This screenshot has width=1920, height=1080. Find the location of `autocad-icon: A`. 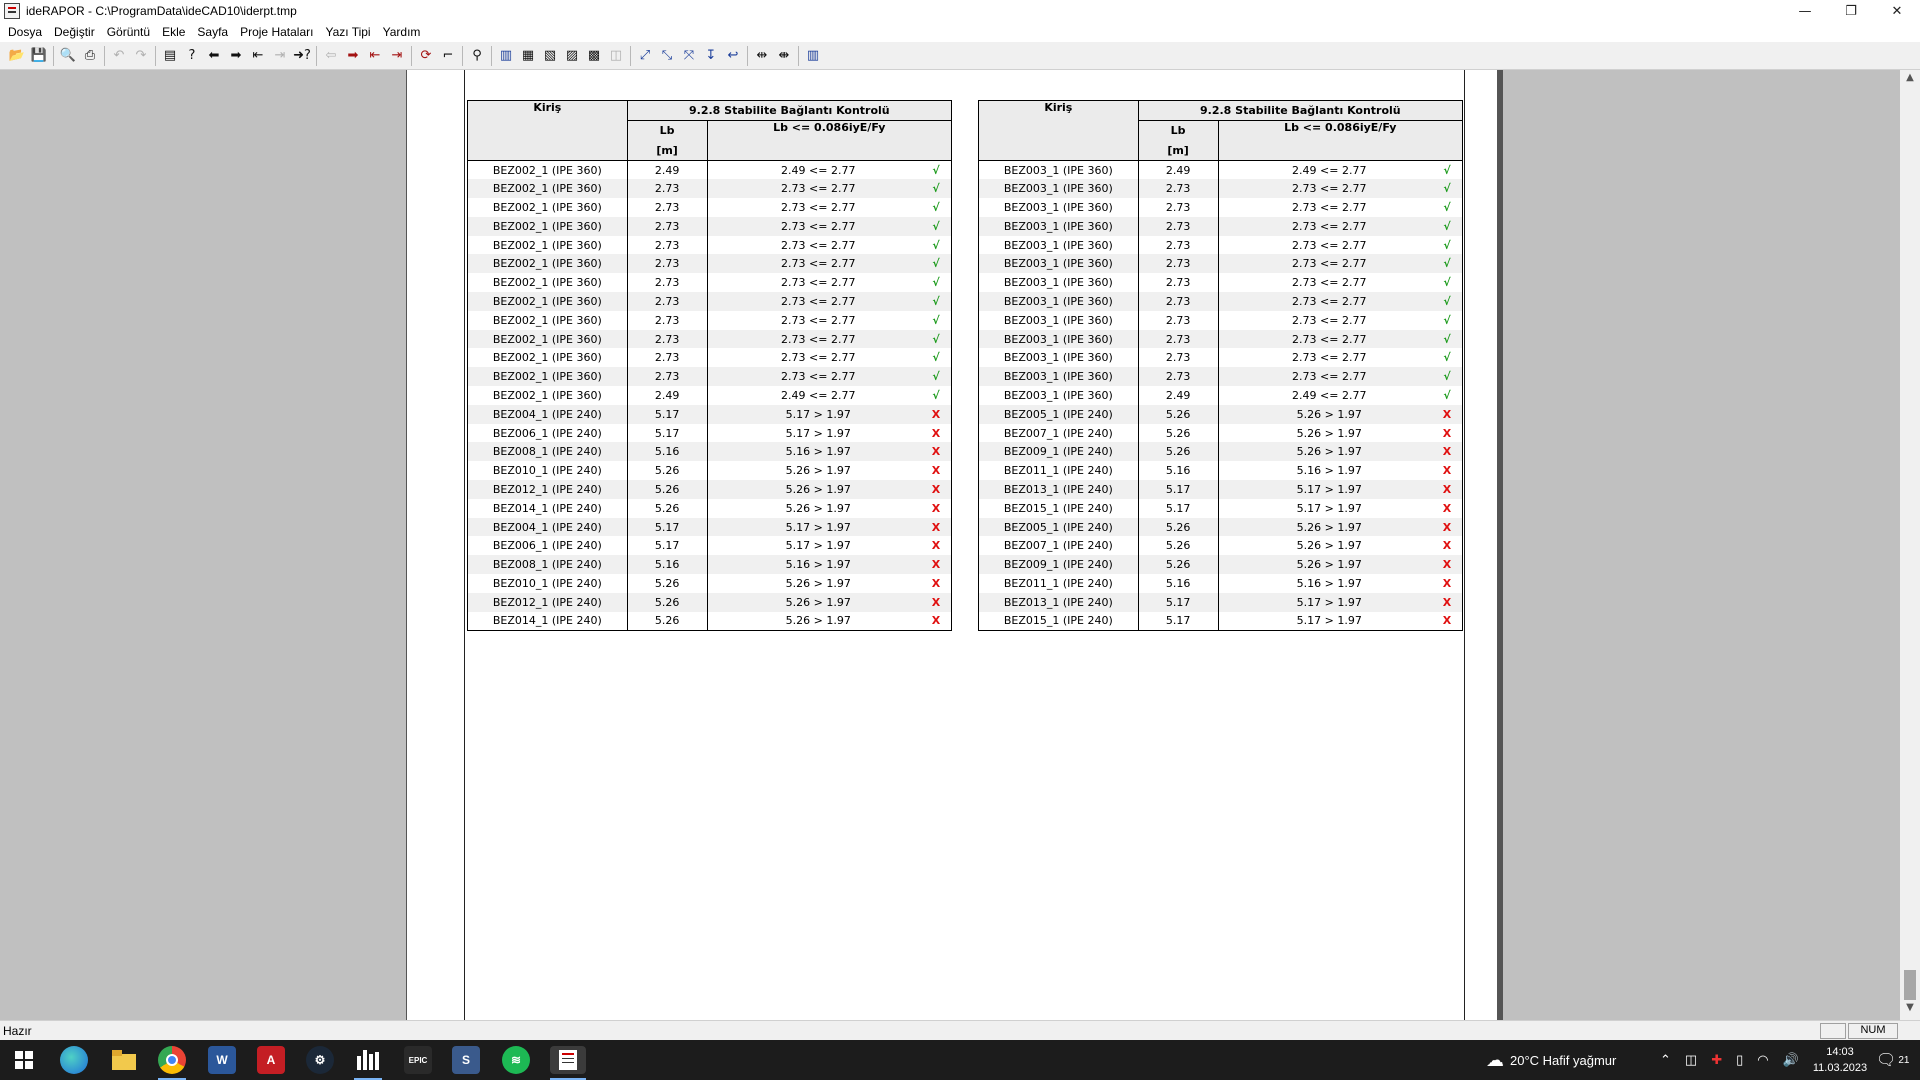

autocad-icon: A is located at coordinates (271, 1060).